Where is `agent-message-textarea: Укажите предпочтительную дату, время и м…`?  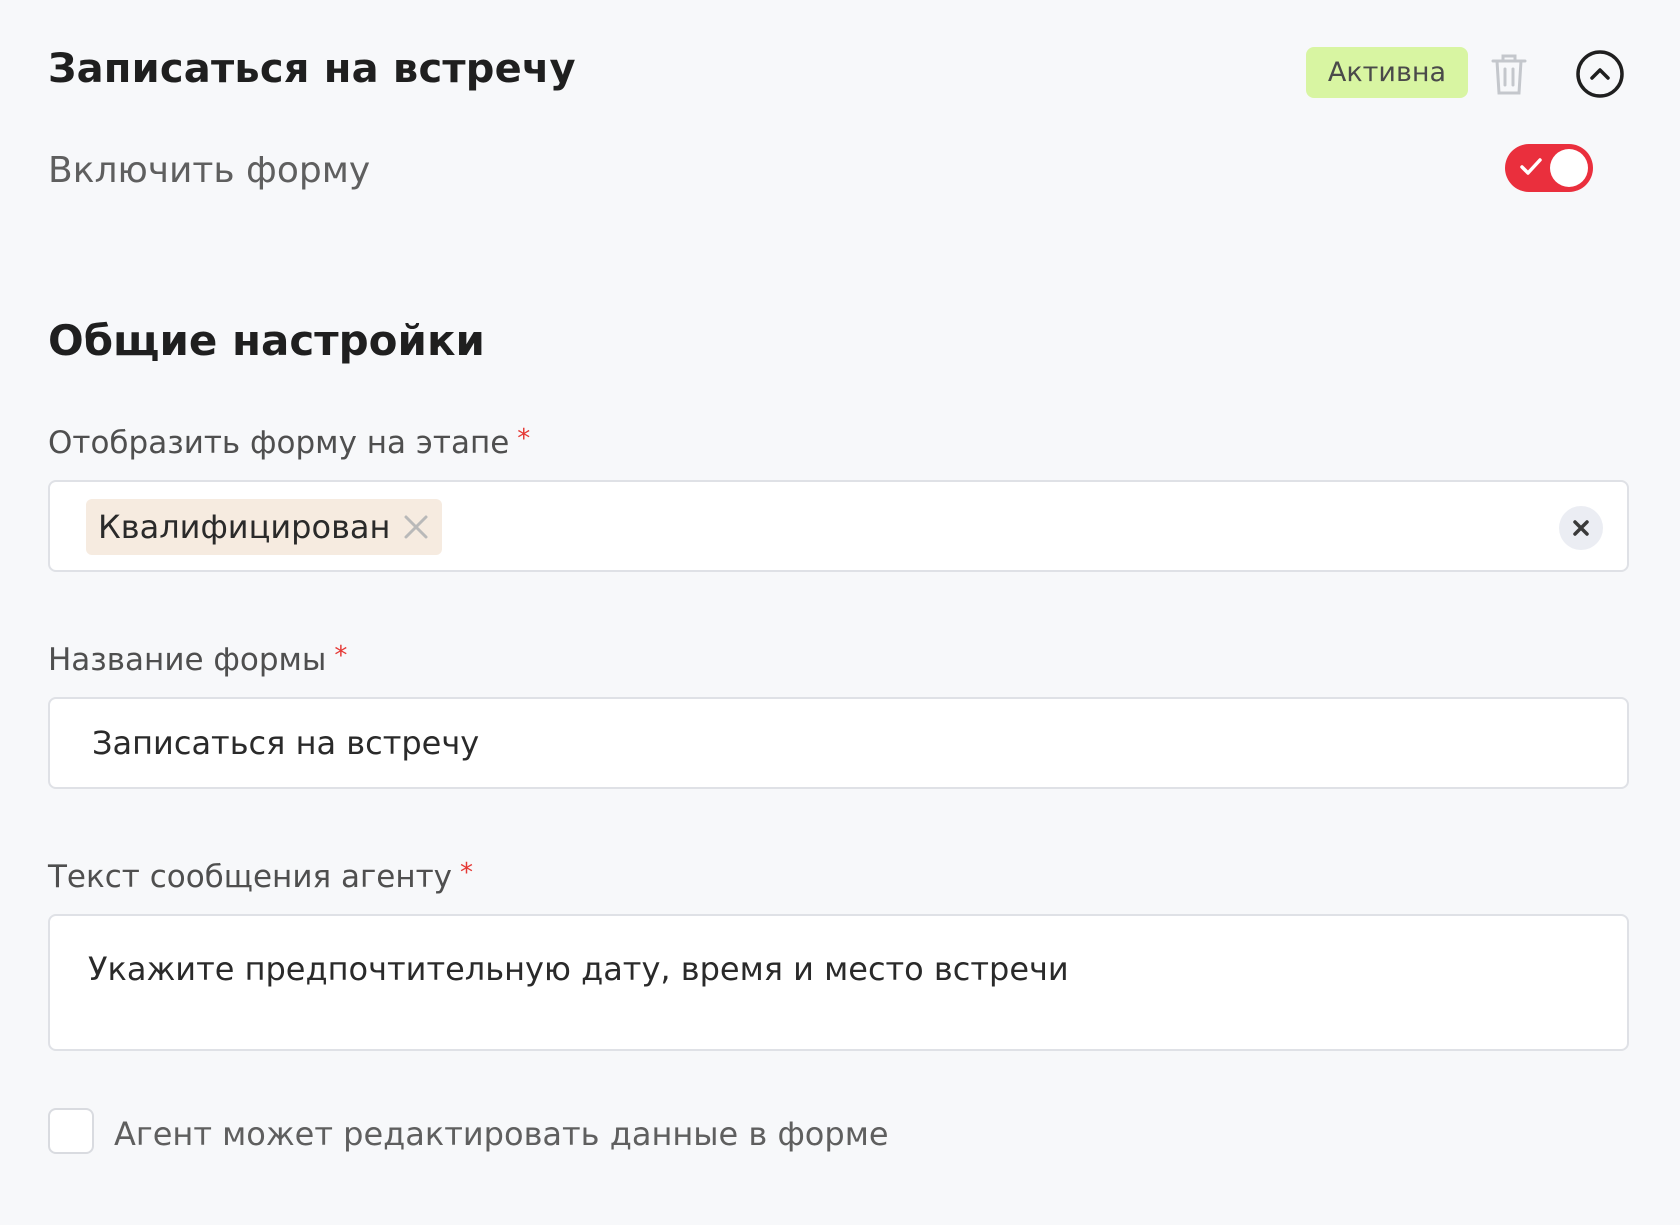
agent-message-textarea: Укажите предпочтительную дату, время и м… is located at coordinates (828, 969).